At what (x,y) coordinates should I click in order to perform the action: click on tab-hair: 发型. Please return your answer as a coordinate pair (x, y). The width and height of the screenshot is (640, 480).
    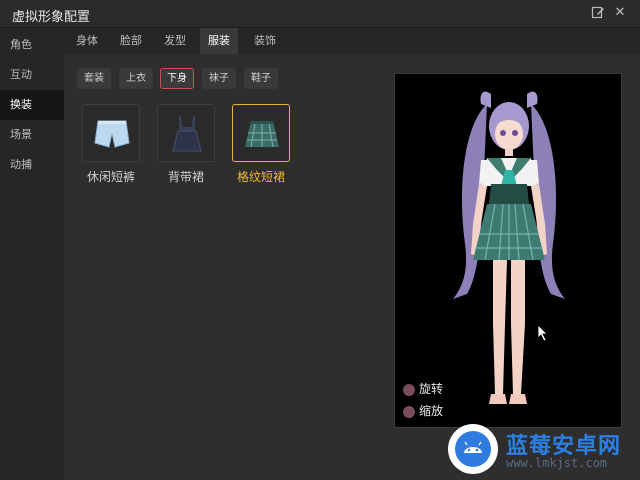
    Looking at the image, I should click on (175, 41).